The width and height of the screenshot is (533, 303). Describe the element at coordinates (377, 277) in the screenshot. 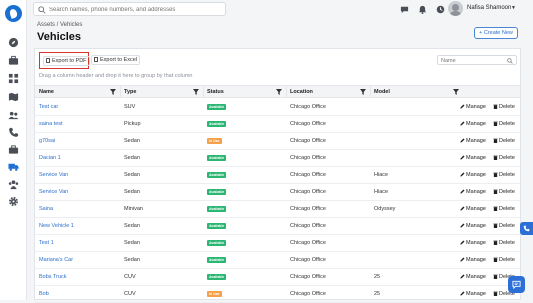

I see `vehicle-model: 25` at that location.